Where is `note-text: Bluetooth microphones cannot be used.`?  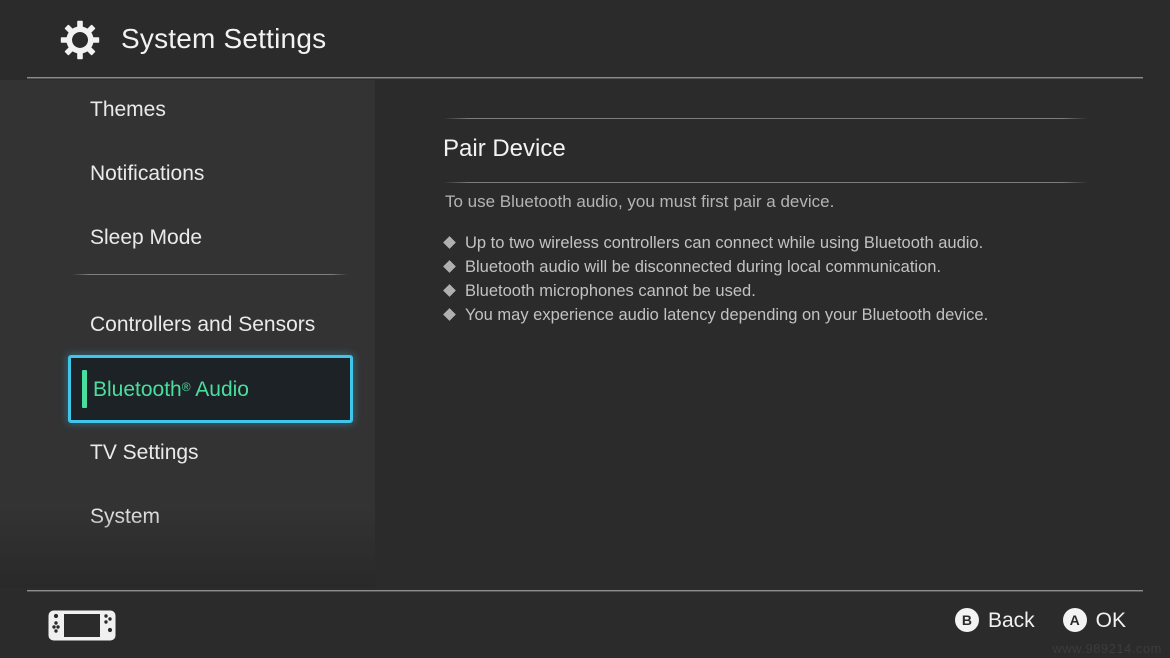
note-text: Bluetooth microphones cannot be used. is located at coordinates (610, 291).